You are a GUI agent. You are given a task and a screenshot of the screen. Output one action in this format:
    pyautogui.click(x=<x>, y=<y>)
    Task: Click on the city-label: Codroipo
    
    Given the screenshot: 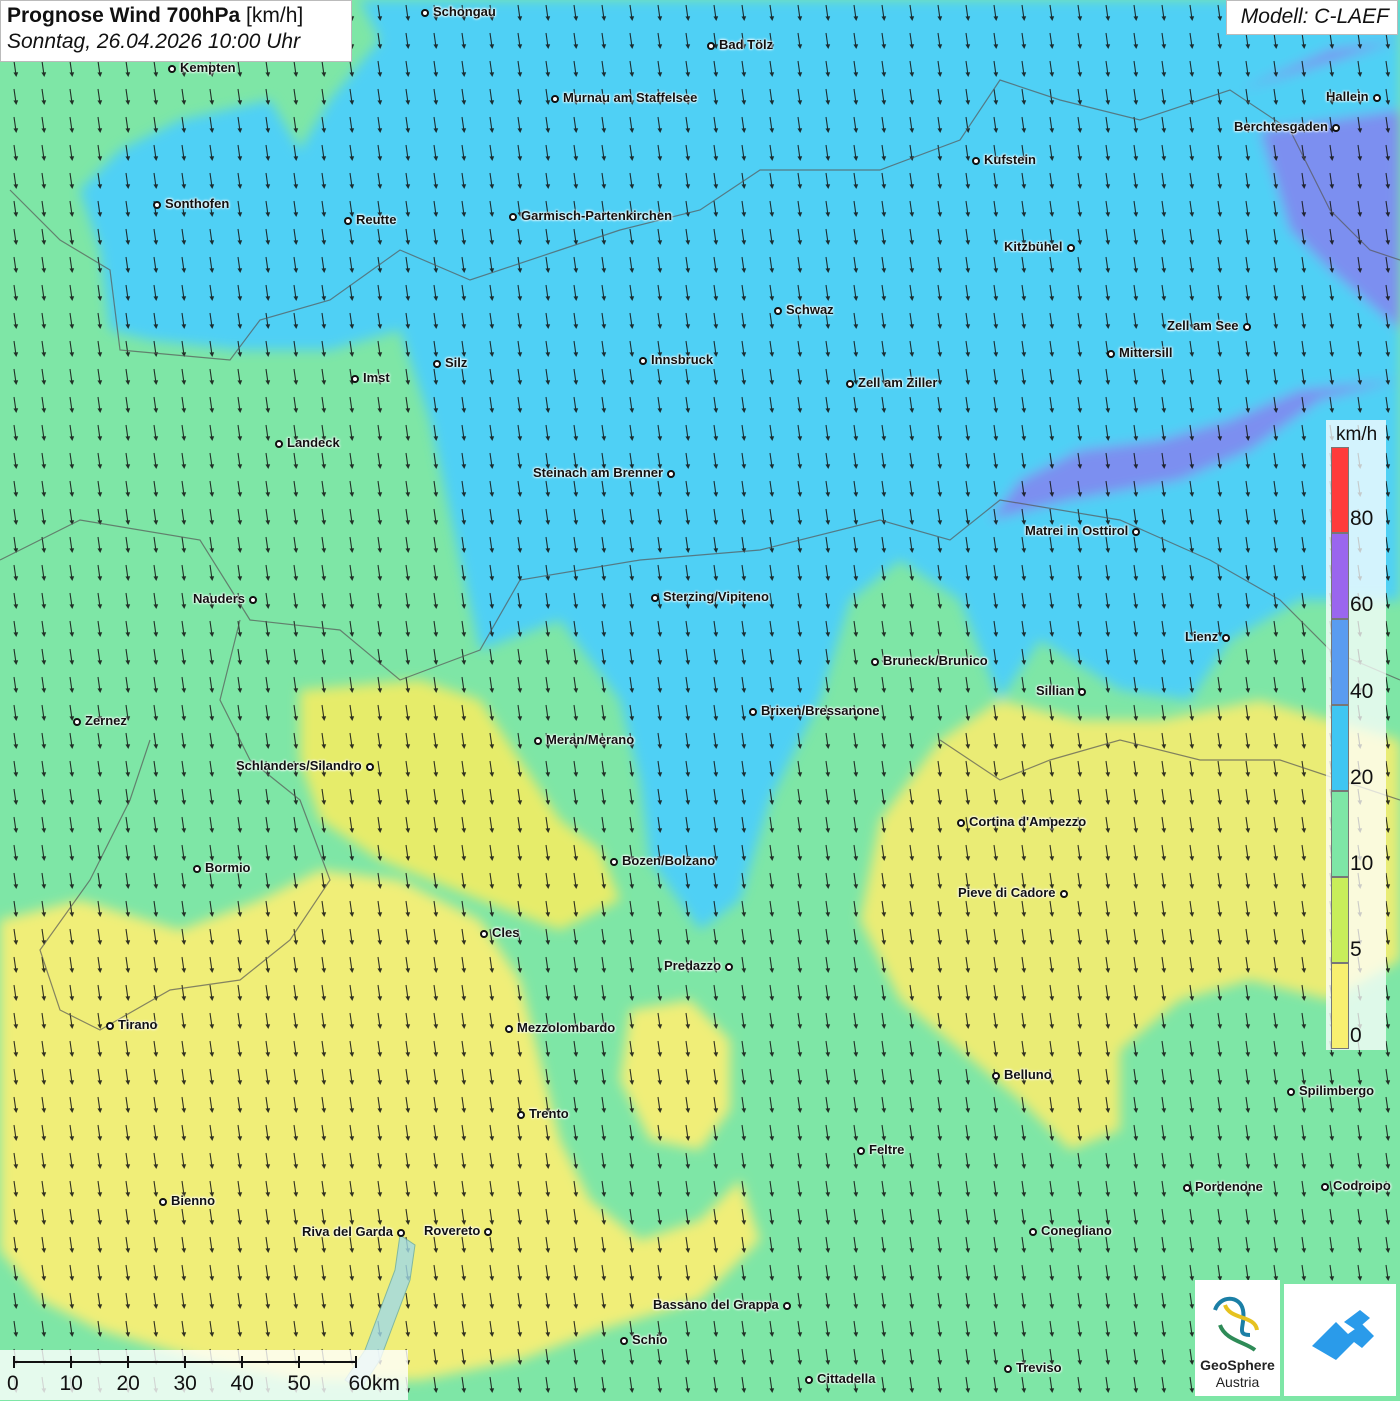 What is the action you would take?
    pyautogui.click(x=1362, y=1185)
    